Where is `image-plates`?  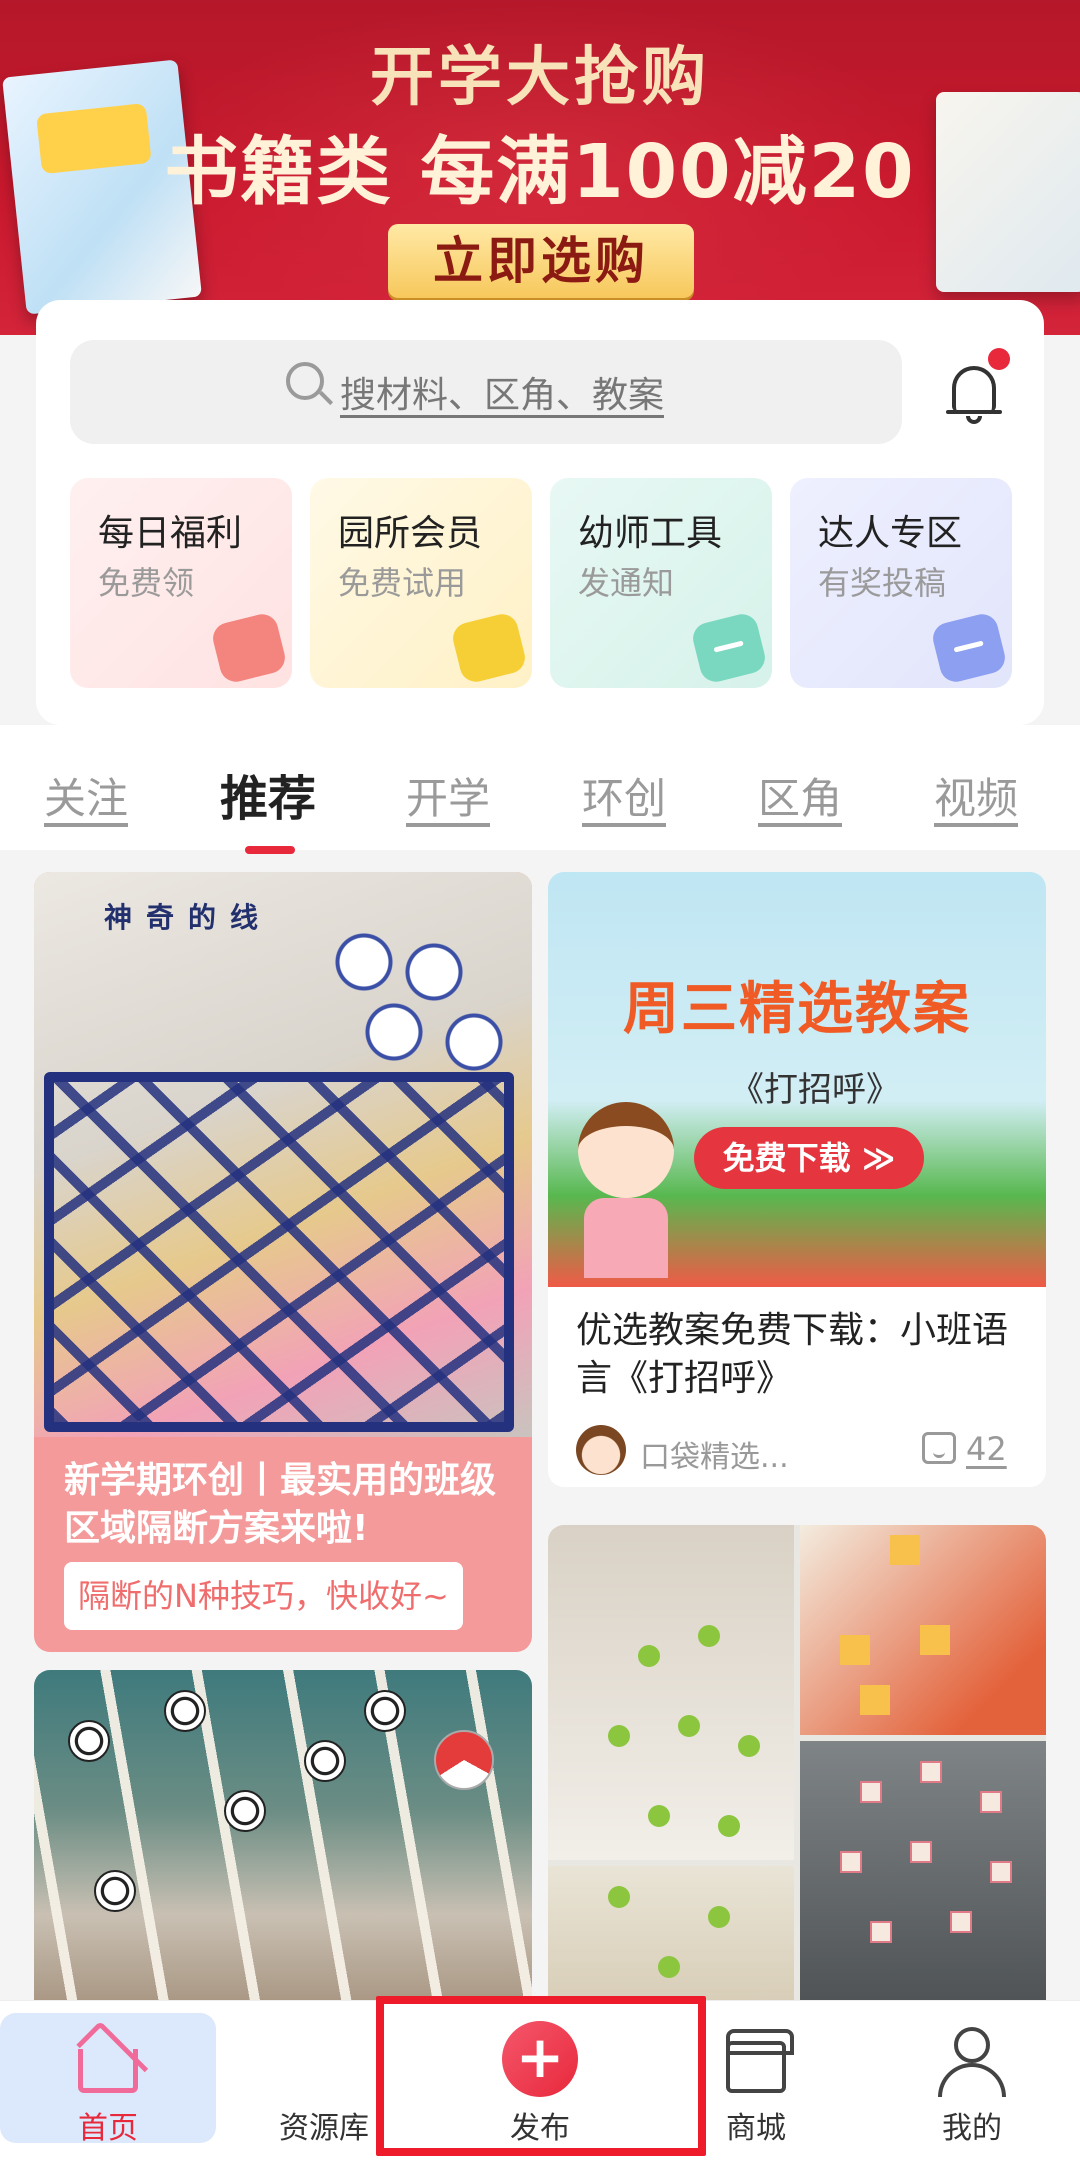 image-plates is located at coordinates (424, 1007).